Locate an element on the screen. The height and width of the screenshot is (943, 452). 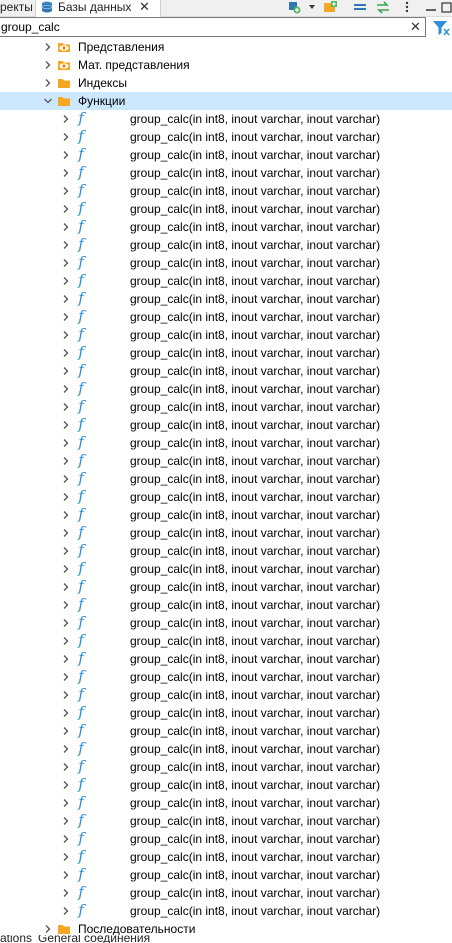
tree-folder: Индексы is located at coordinates (226, 83).